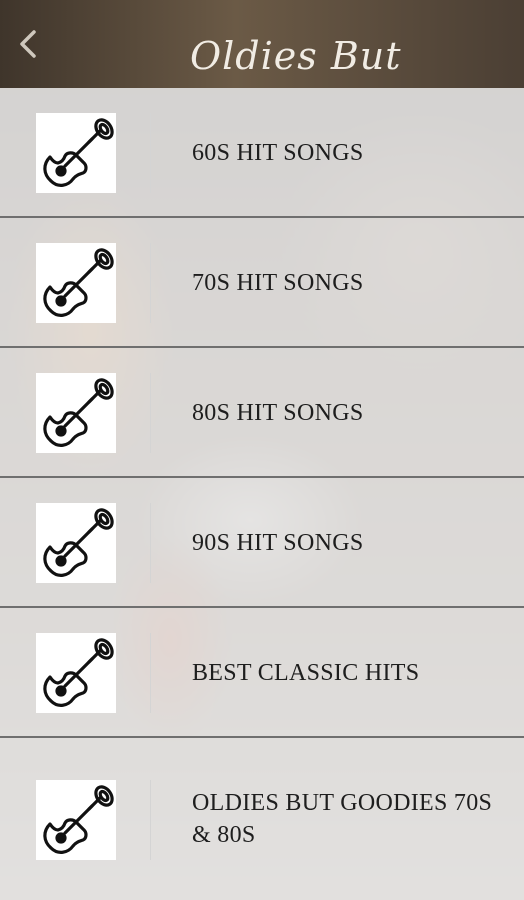 This screenshot has height=900, width=524. What do you see at coordinates (278, 153) in the screenshot?
I see `list-item-label: 60S HIT SONGS` at bounding box center [278, 153].